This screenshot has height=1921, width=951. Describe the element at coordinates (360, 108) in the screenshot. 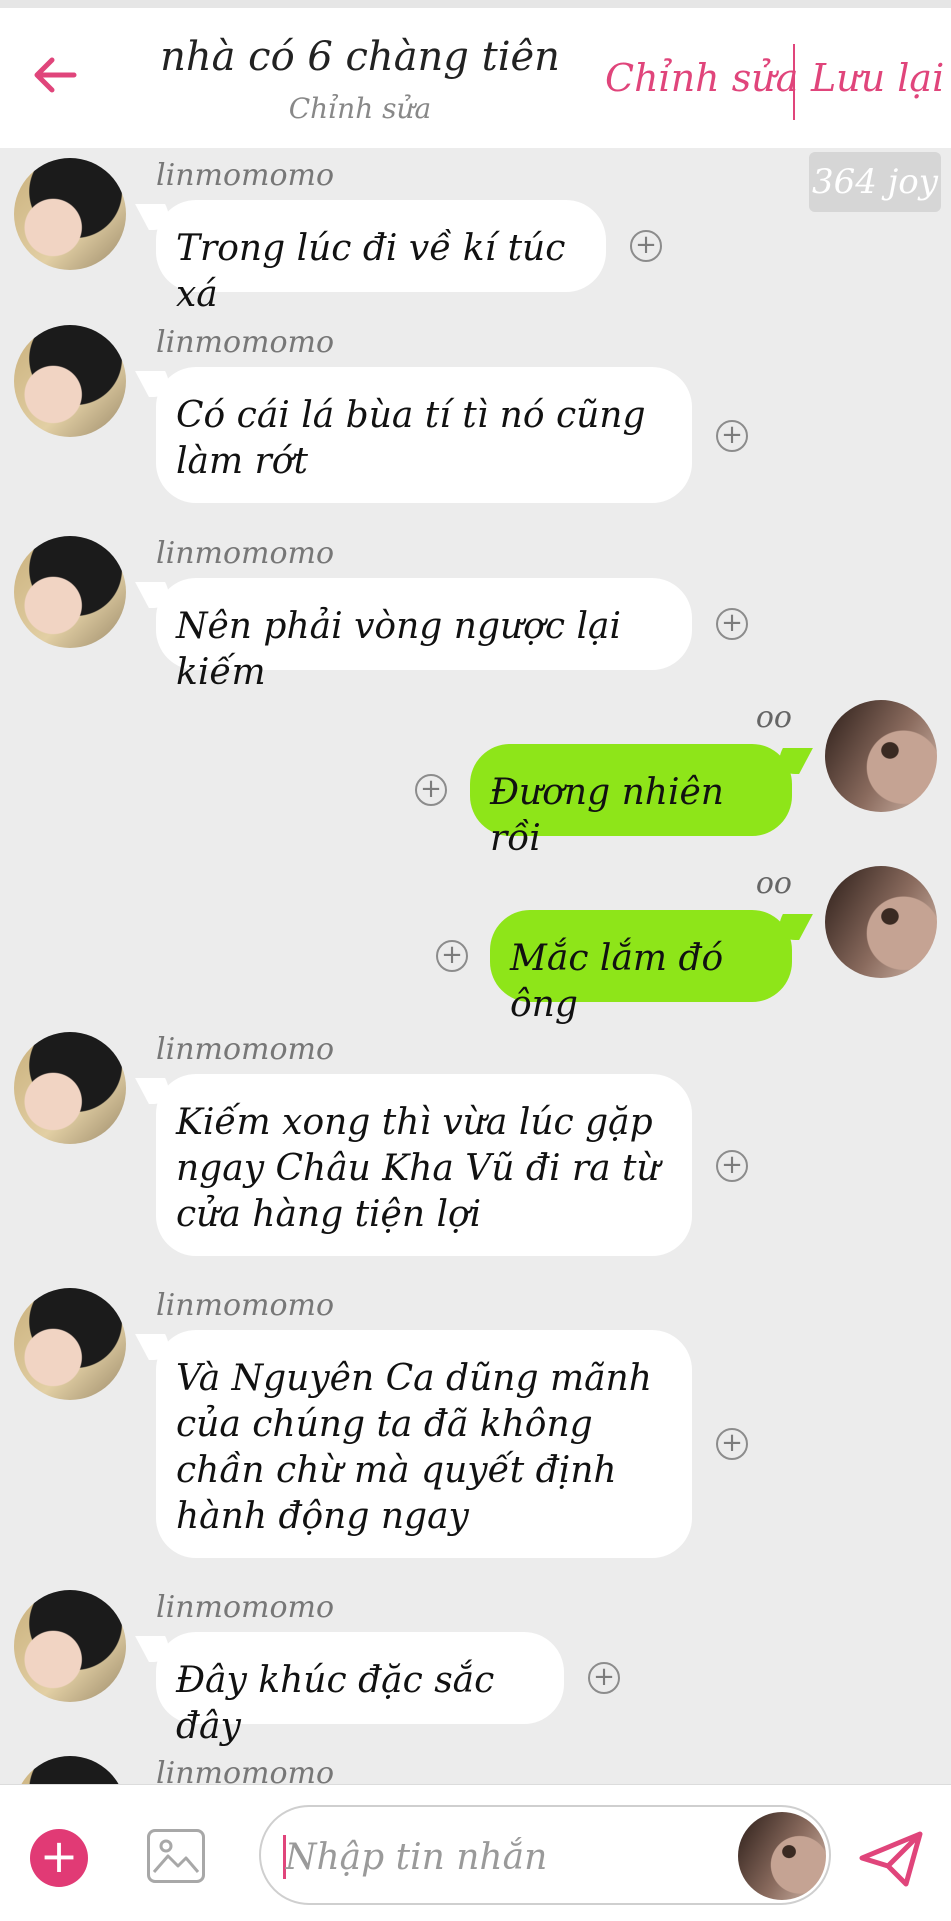

I see `chat-subtitle: Chỉnh sửa` at that location.